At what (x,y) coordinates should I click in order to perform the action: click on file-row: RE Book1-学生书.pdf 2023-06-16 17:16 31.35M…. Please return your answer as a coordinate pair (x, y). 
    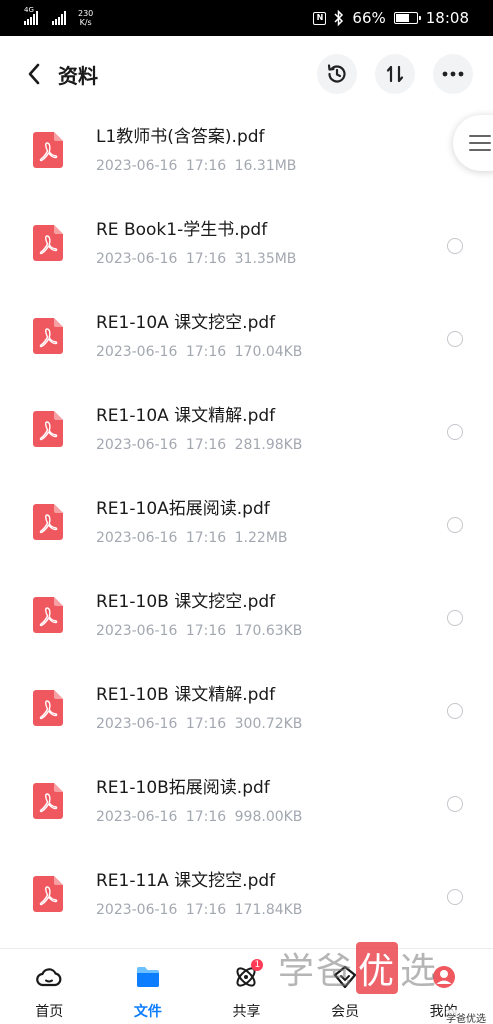
    Looking at the image, I should click on (246, 251).